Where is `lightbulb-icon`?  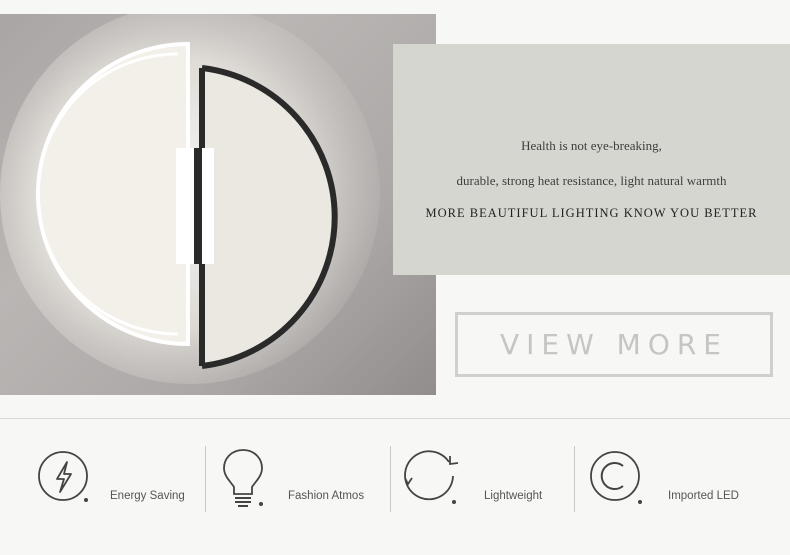 lightbulb-icon is located at coordinates (245, 480).